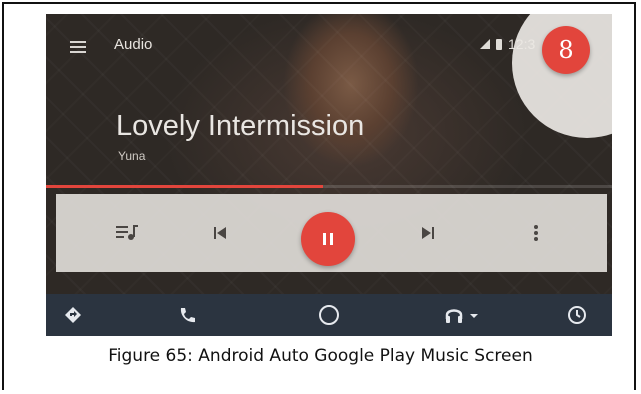  I want to click on battery-icon, so click(499, 44).